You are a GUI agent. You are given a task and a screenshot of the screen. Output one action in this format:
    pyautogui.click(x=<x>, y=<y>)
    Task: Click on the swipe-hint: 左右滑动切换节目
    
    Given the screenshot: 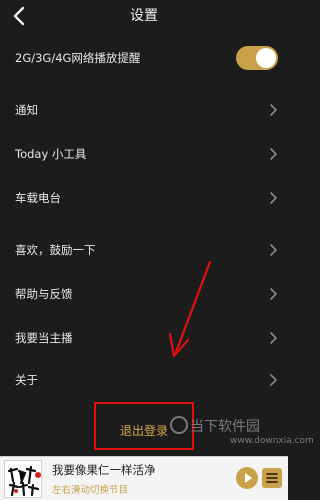 What is the action you would take?
    pyautogui.click(x=90, y=490)
    